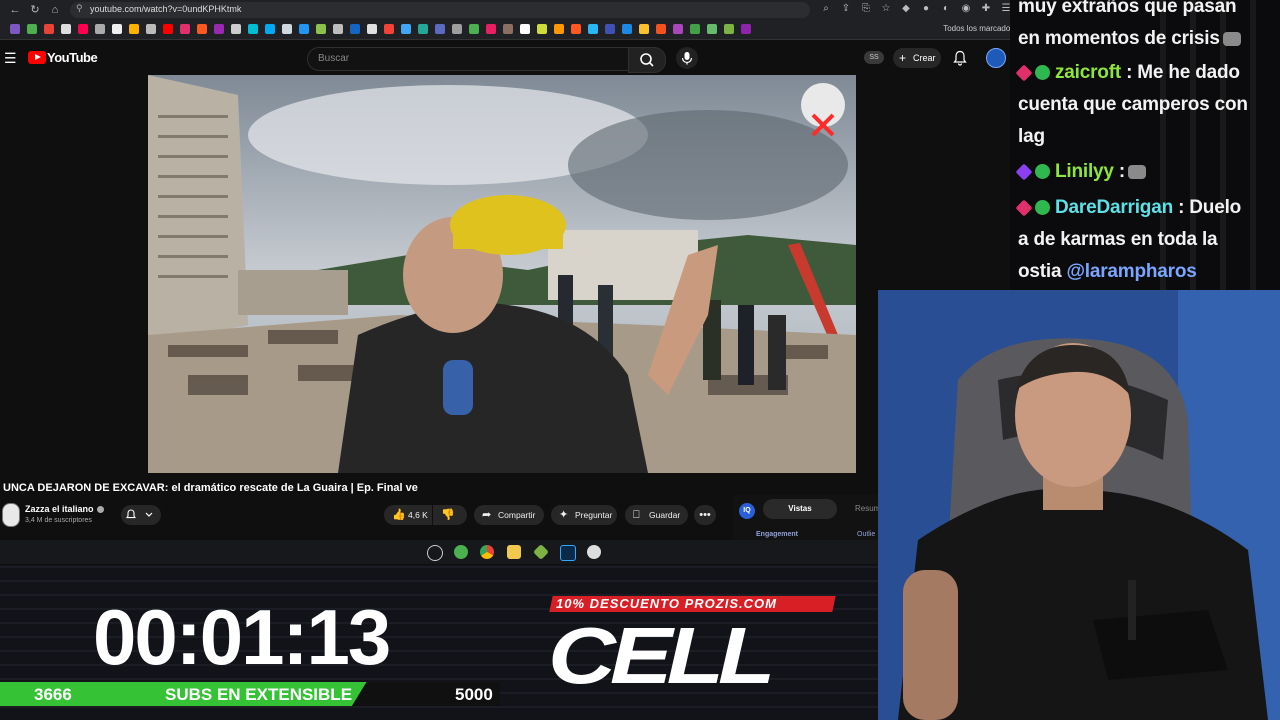  Describe the element at coordinates (487, 552) in the screenshot. I see `chrome-icon` at that location.